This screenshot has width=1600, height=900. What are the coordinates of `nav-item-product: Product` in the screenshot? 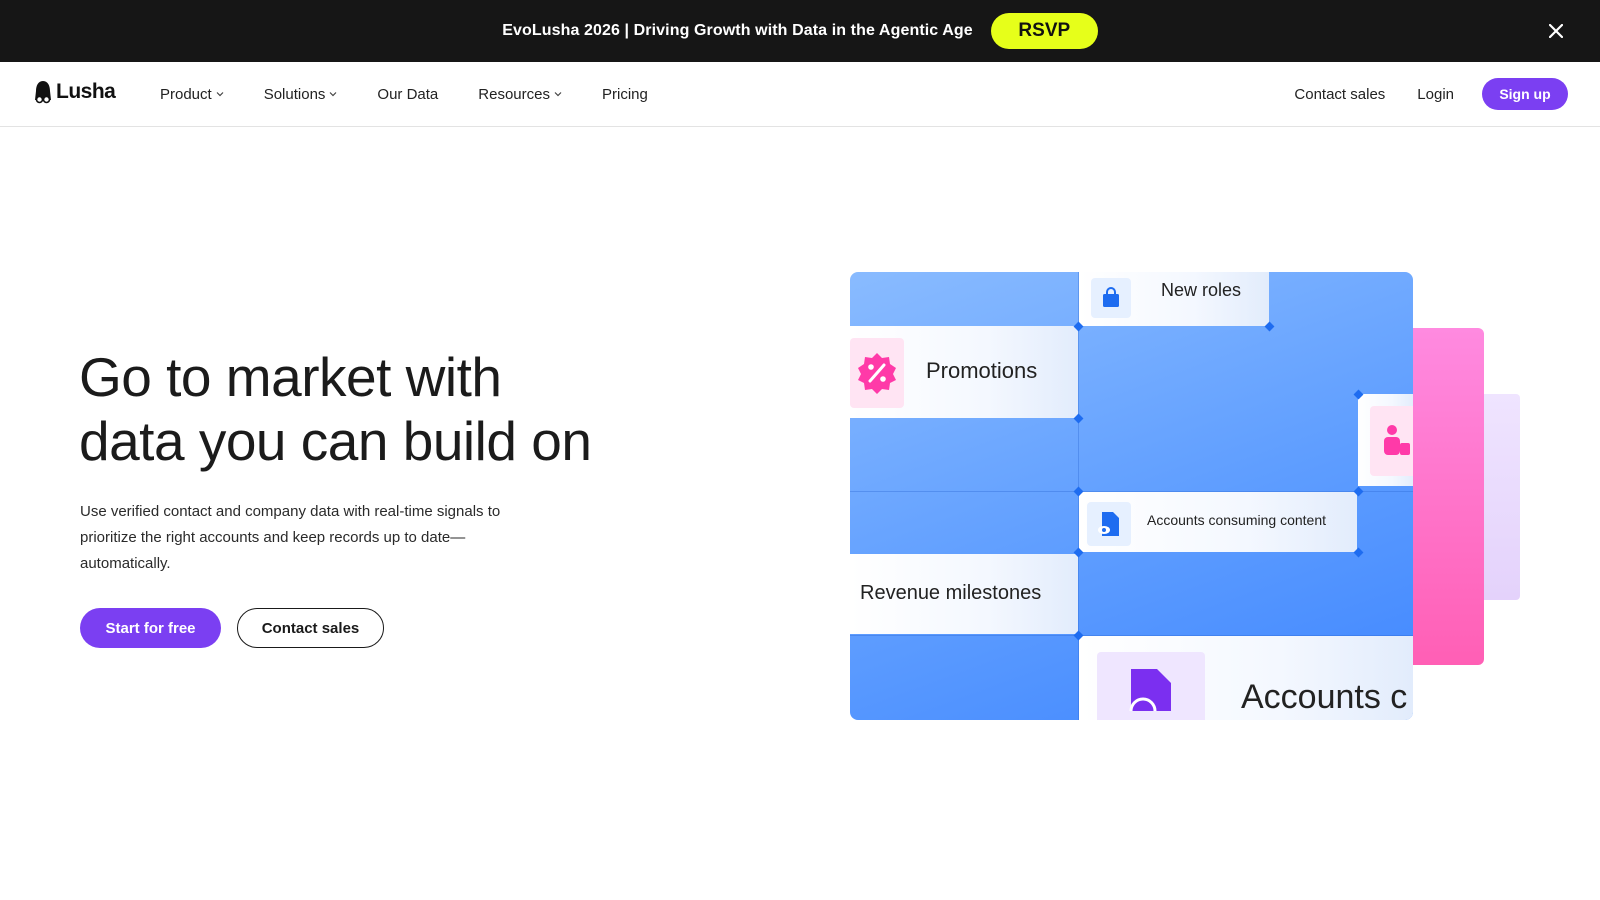 It's located at (192, 94).